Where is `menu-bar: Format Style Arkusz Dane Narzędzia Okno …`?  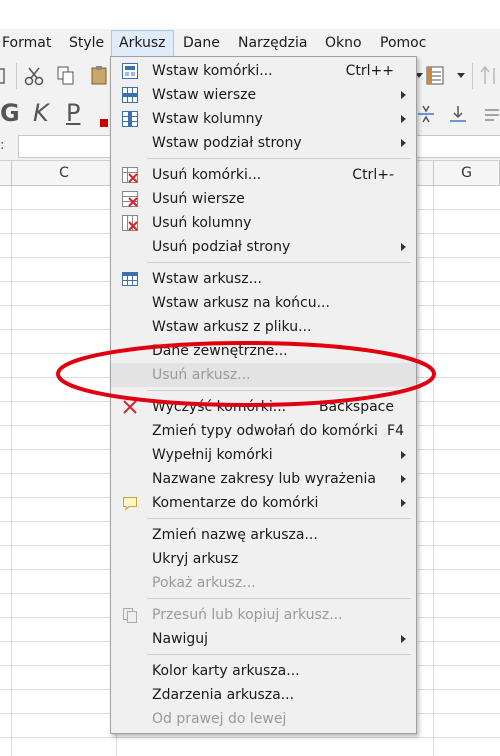 menu-bar: Format Style Arkusz Dane Narzędzia Okno … is located at coordinates (250, 43).